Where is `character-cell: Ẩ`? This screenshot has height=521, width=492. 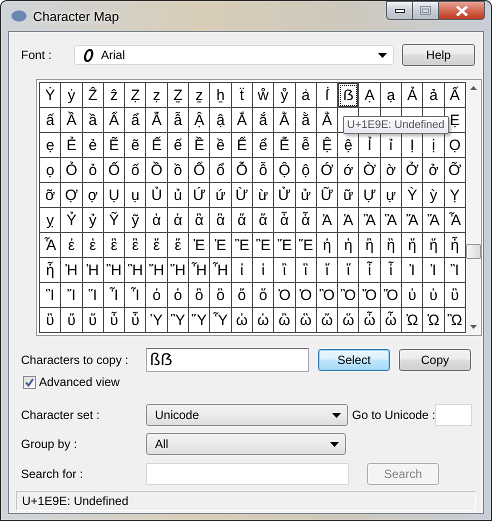
character-cell: Ẩ is located at coordinates (115, 120).